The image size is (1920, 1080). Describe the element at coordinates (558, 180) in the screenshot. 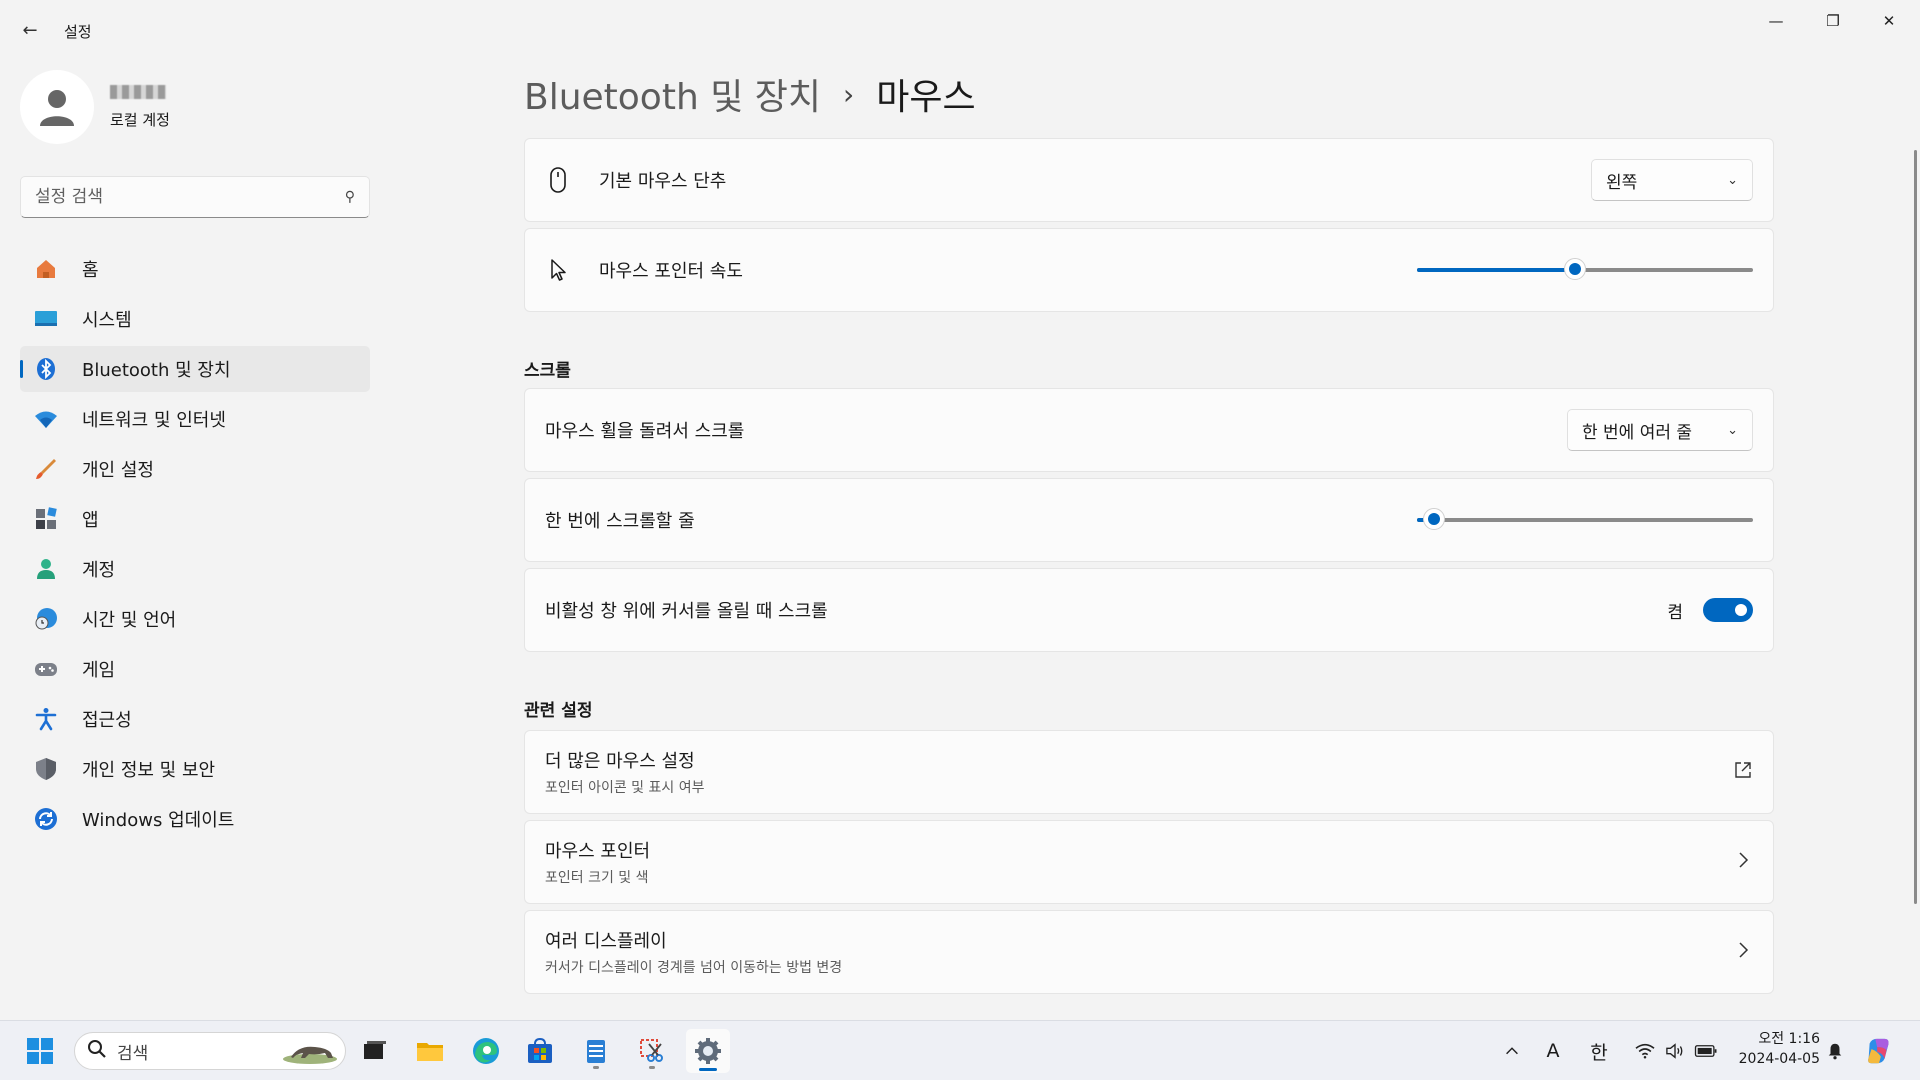

I see `mouse-icon` at that location.